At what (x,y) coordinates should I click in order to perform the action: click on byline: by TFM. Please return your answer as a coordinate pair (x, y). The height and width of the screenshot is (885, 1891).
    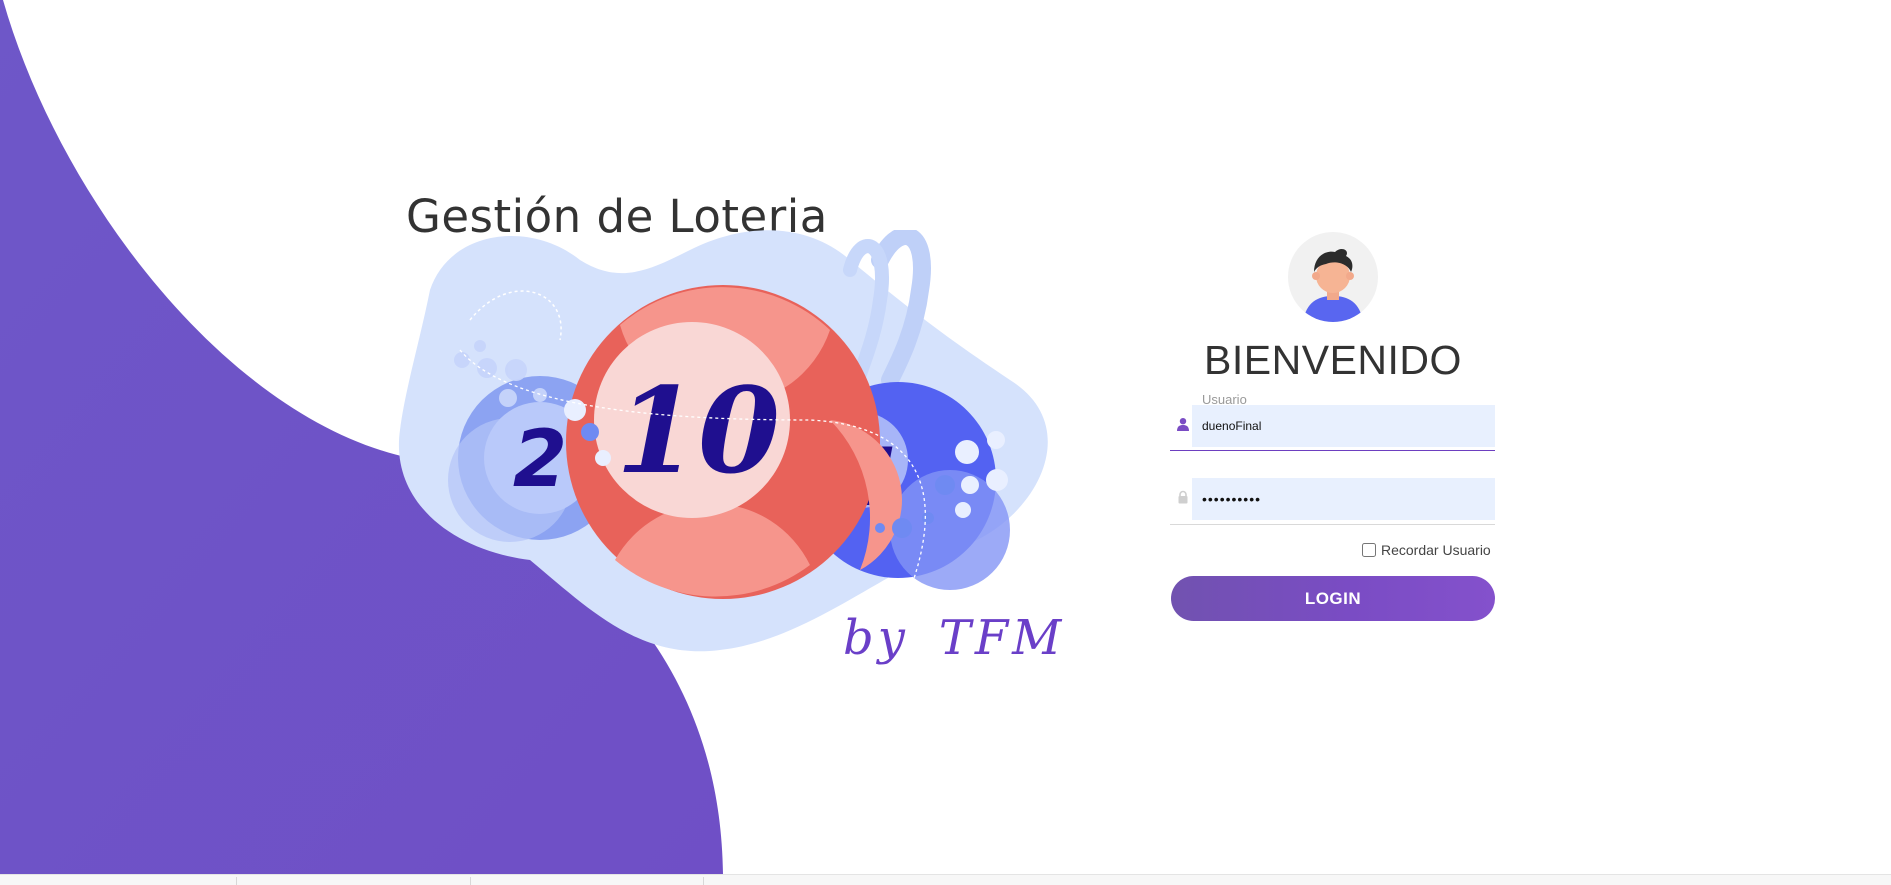
    Looking at the image, I should click on (954, 638).